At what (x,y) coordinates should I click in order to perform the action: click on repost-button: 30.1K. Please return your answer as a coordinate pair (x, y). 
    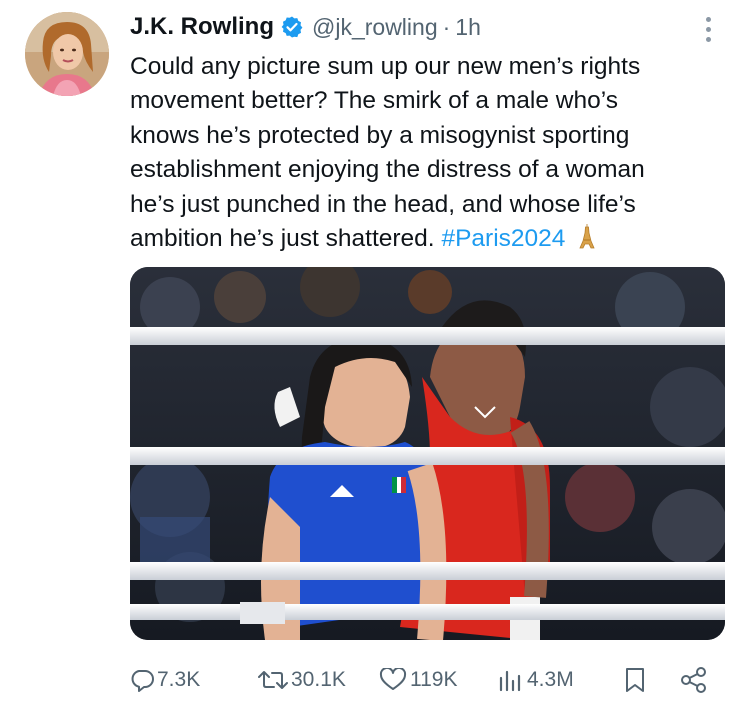
    Looking at the image, I should click on (302, 680).